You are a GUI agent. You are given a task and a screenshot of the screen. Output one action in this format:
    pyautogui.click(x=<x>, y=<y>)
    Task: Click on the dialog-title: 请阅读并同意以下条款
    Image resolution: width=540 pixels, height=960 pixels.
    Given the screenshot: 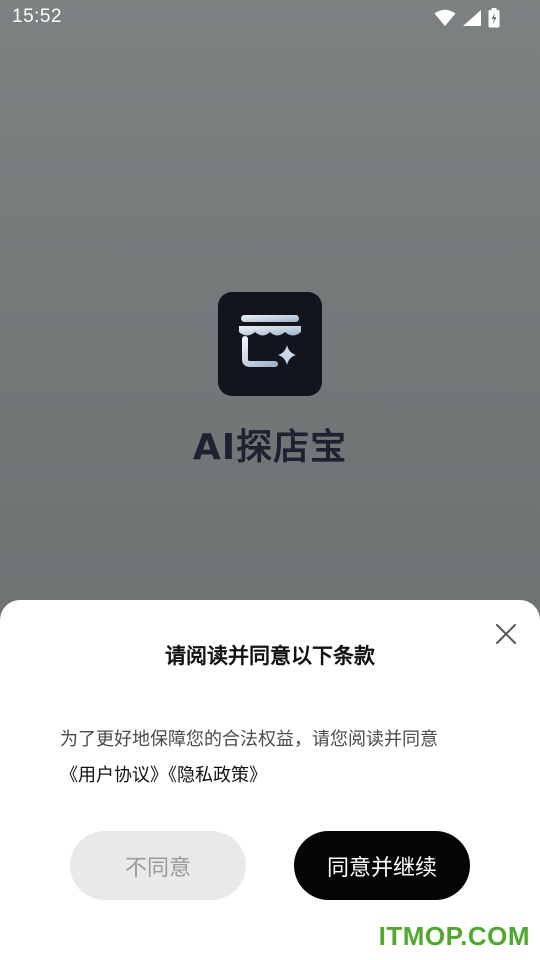 What is the action you would take?
    pyautogui.click(x=270, y=656)
    